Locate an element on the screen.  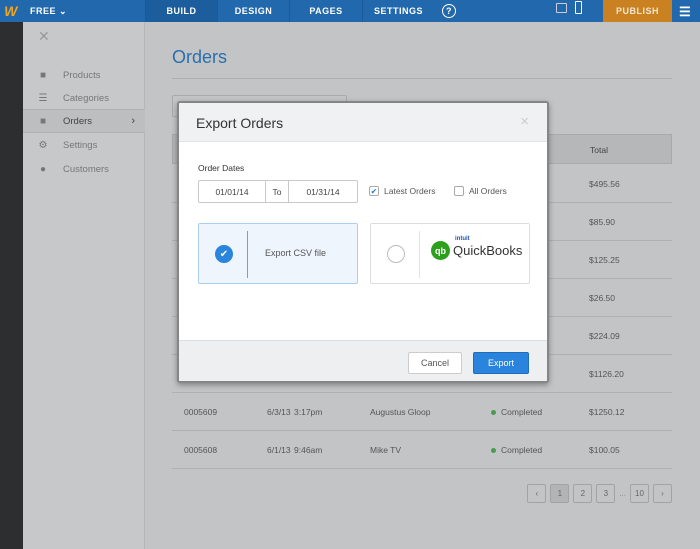
page-1-button: 1 is located at coordinates (560, 493).